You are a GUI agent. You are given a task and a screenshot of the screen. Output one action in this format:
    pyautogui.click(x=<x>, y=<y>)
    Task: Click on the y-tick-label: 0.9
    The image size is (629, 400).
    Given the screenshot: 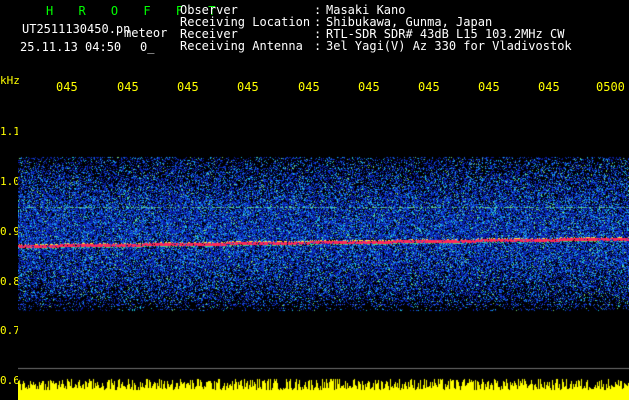 What is the action you would take?
    pyautogui.click(x=10, y=231)
    